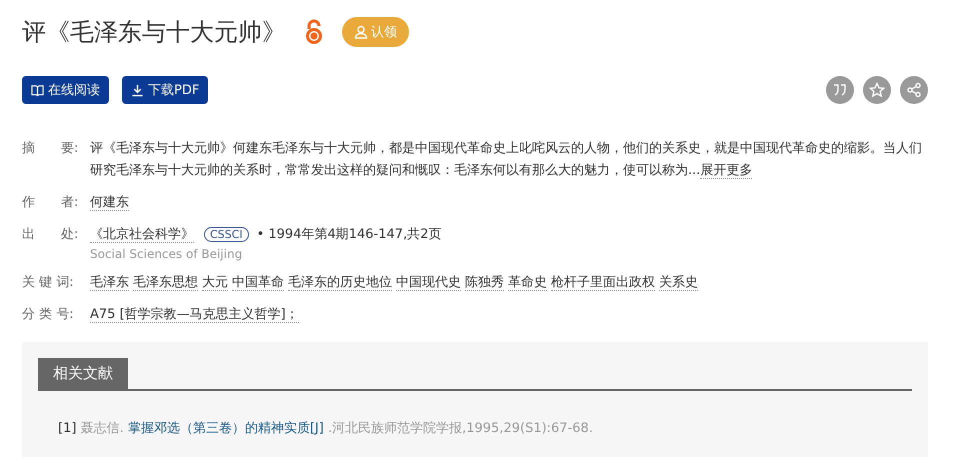  What do you see at coordinates (137, 90) in the screenshot?
I see `download-icon` at bounding box center [137, 90].